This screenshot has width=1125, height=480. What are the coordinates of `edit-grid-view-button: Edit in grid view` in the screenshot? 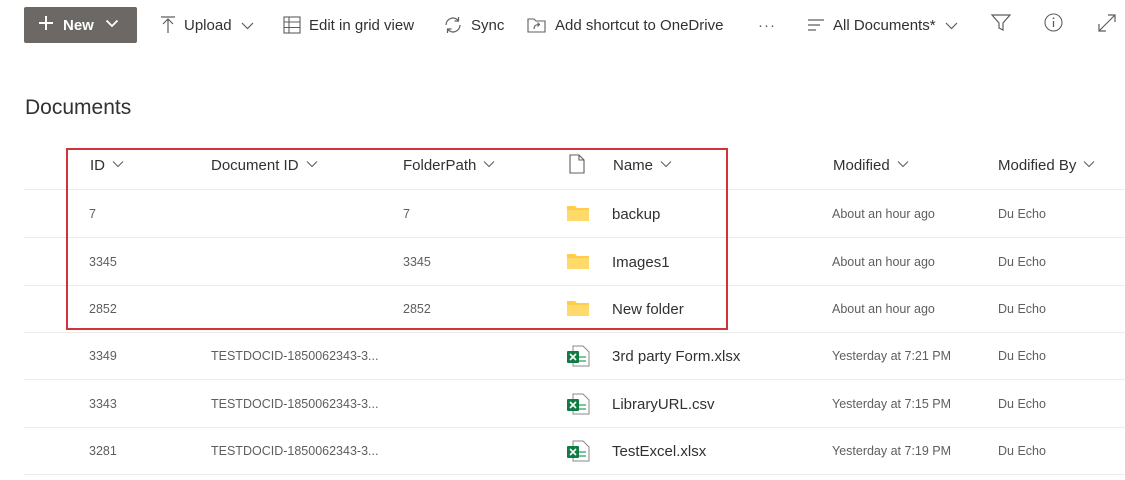 It's located at (348, 25).